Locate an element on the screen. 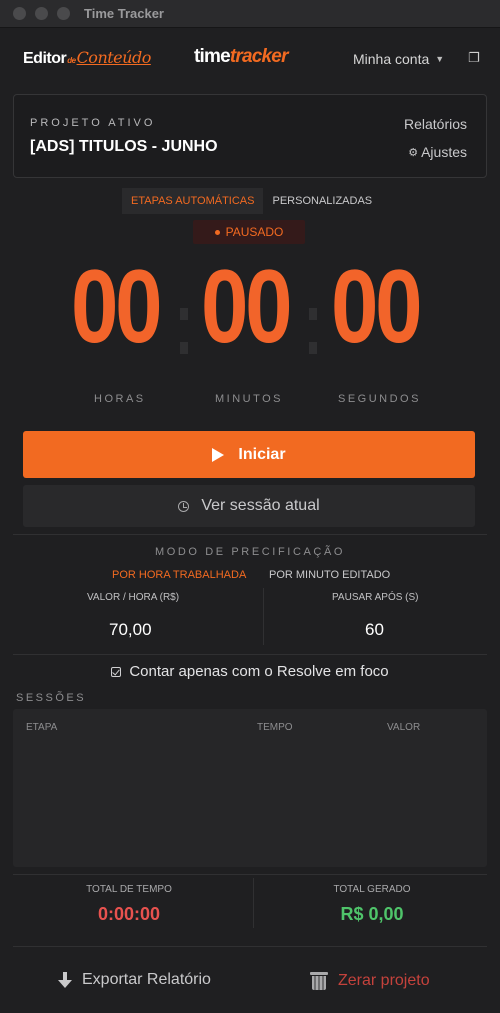 The width and height of the screenshot is (500, 1013). total-time-label: TOTAL DE TEMPO is located at coordinates (129, 889).